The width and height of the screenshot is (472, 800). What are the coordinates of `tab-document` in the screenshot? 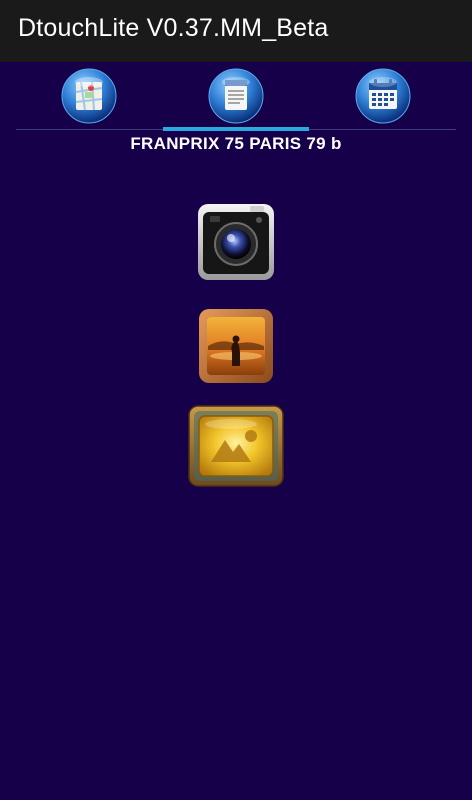 It's located at (236, 96).